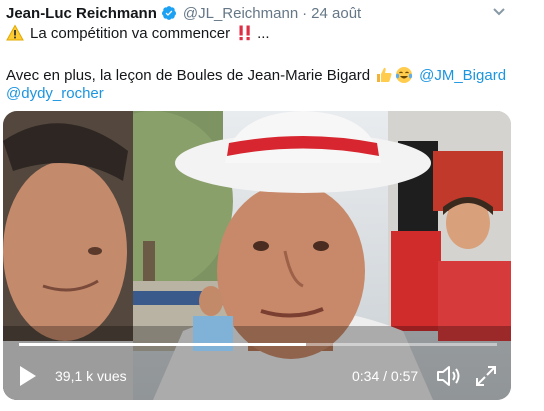 This screenshot has height=411, width=544. Describe the element at coordinates (162, 344) in the screenshot. I see `progress-fill` at that location.